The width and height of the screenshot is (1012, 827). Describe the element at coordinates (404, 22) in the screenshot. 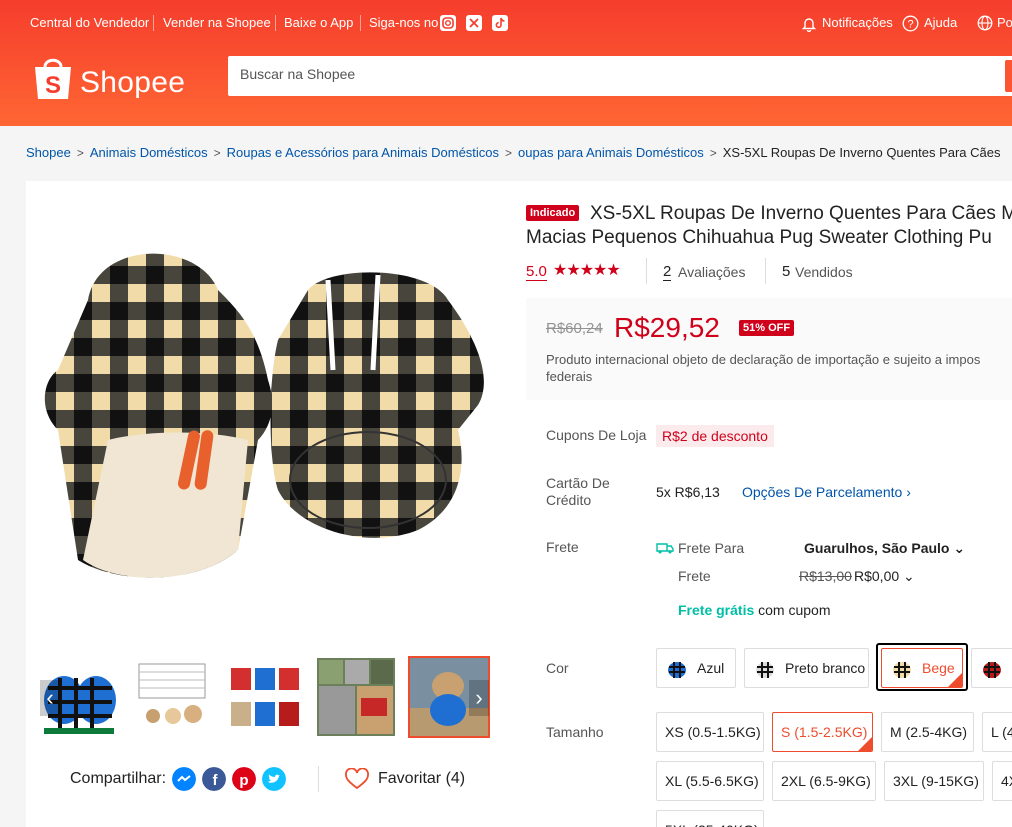

I see `follow-label: Siga-nos no` at that location.